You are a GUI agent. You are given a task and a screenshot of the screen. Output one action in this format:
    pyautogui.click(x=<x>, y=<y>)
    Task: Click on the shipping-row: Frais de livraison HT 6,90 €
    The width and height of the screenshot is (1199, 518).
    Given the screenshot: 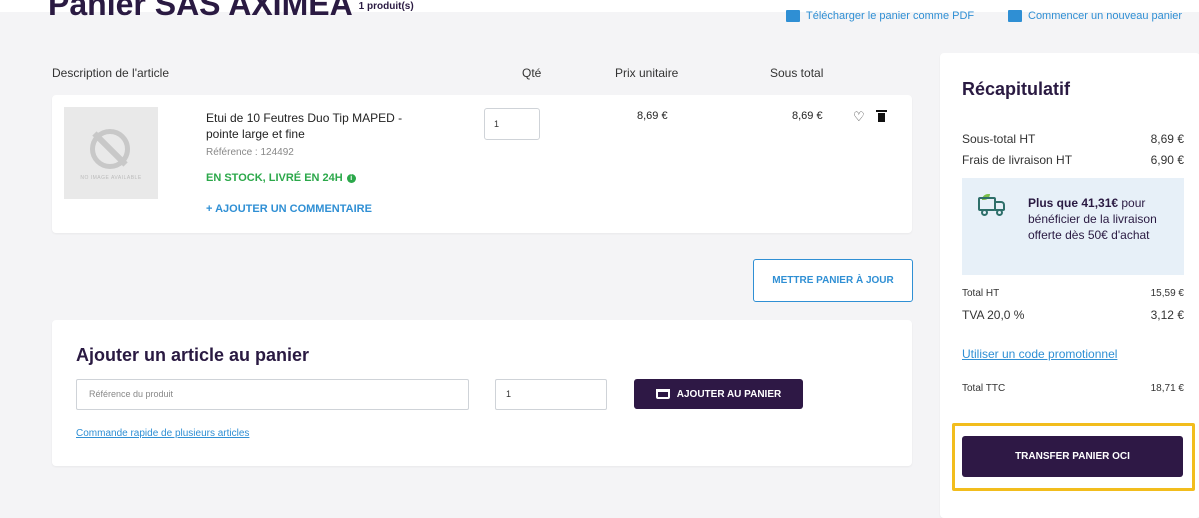 What is the action you would take?
    pyautogui.click(x=1073, y=160)
    